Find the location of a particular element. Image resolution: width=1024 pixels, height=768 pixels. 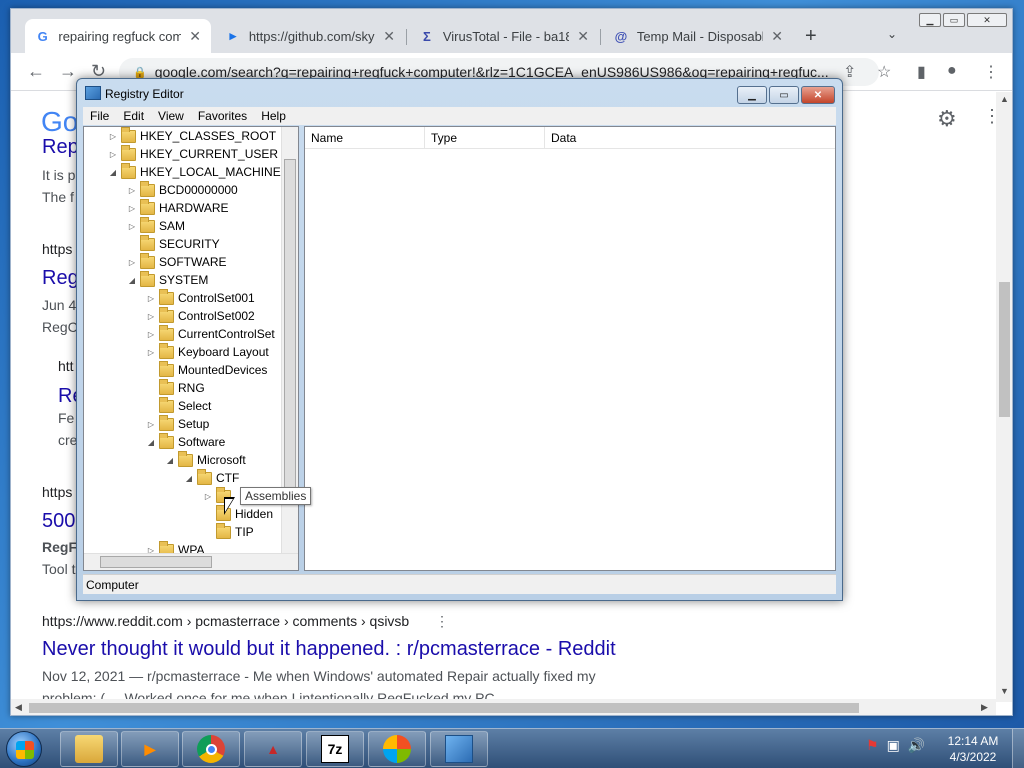

tree-node: ▷ Setup is located at coordinates (177, 423).